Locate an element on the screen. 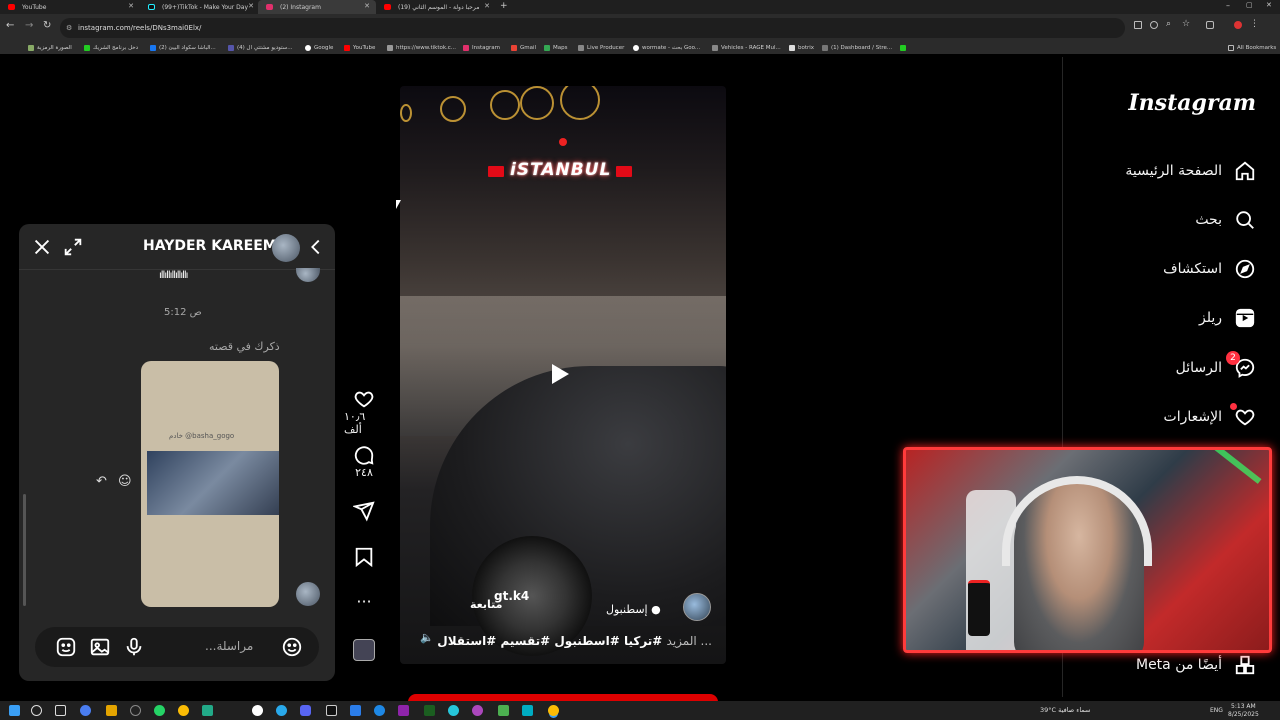 This screenshot has height=720, width=1280. volume-icon: 🔈 is located at coordinates (427, 637).